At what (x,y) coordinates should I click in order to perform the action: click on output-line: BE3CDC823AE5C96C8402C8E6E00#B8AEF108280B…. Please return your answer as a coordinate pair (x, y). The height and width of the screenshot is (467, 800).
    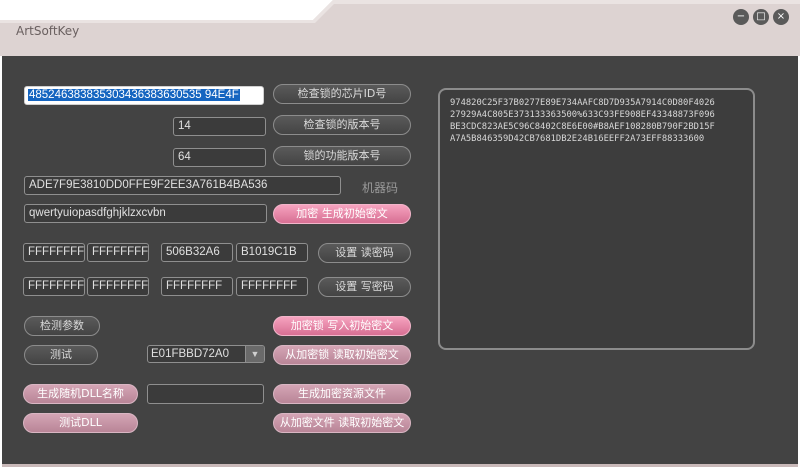
    Looking at the image, I should click on (582, 127).